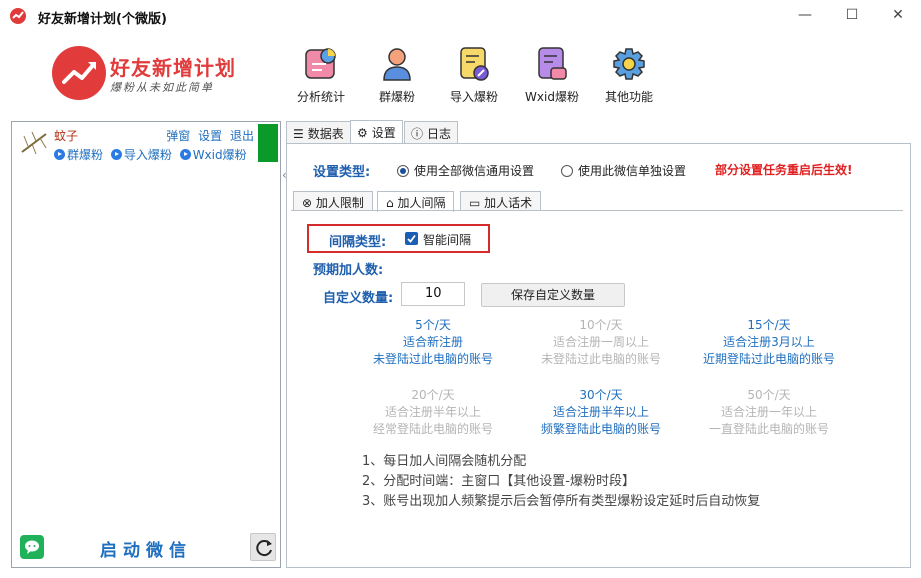  What do you see at coordinates (333, 201) in the screenshot?
I see `subtab-add-limit: ⊗ 加人限制` at bounding box center [333, 201].